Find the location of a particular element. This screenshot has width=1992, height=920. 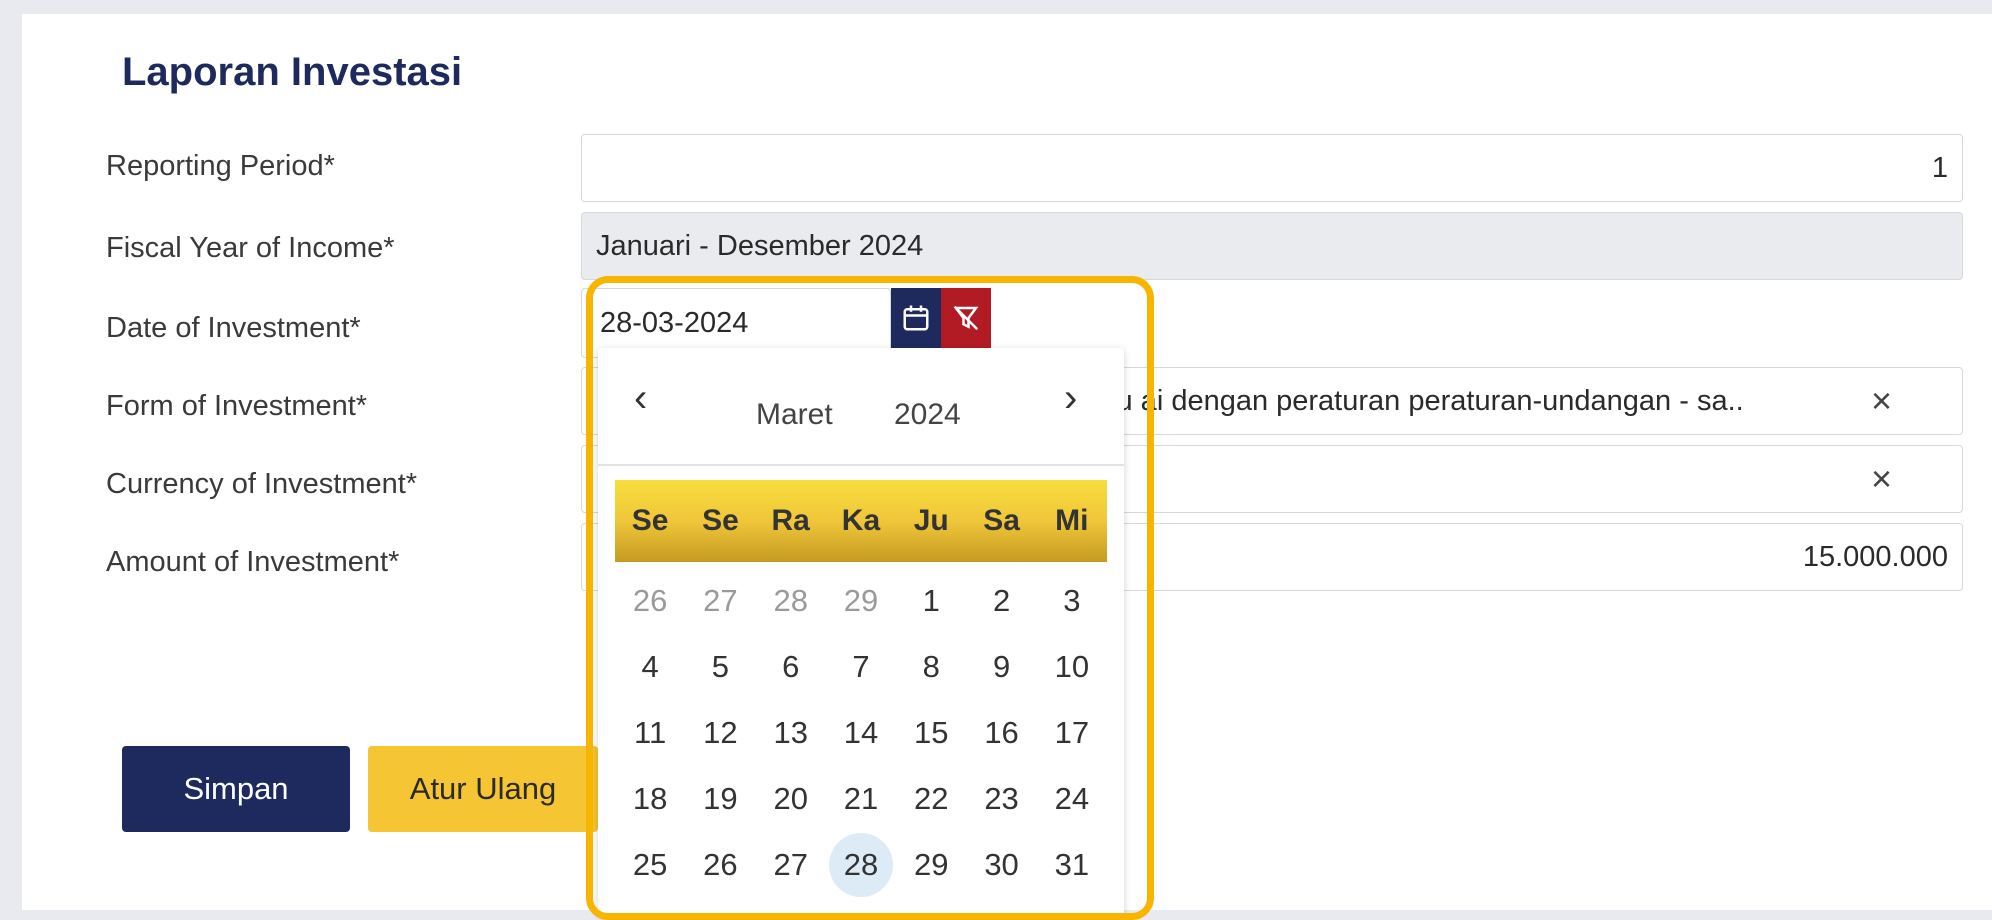

fiscal-year-input: Januari - Desember 2024 is located at coordinates (1272, 246).